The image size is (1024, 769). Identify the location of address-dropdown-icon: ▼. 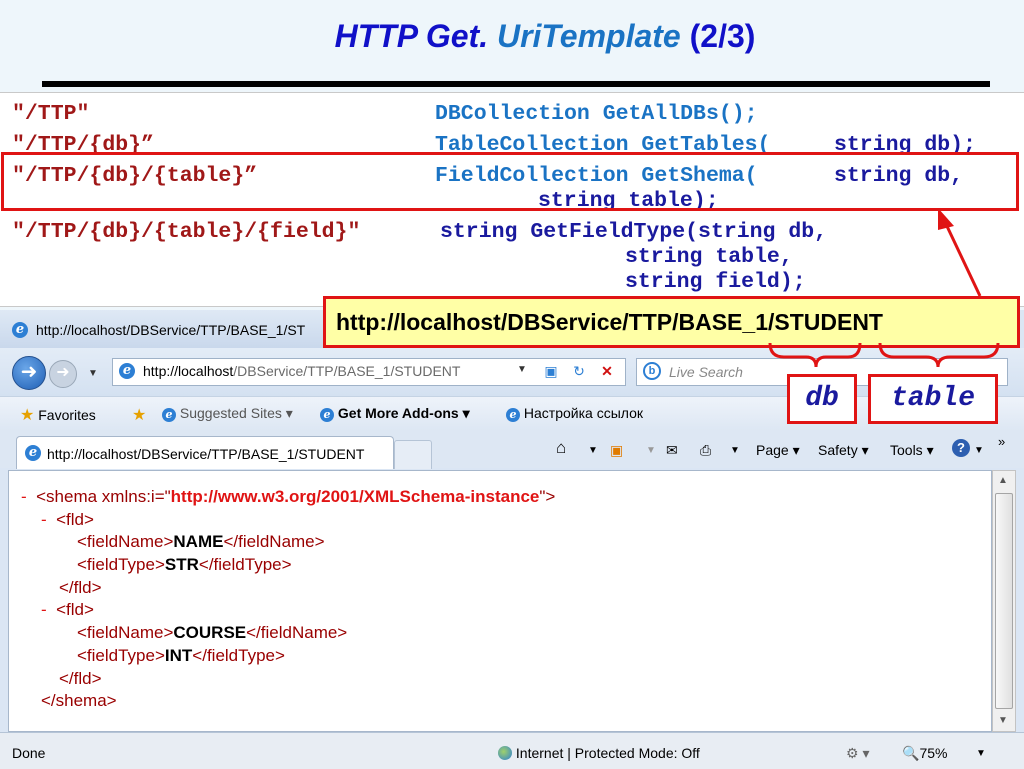
(522, 369).